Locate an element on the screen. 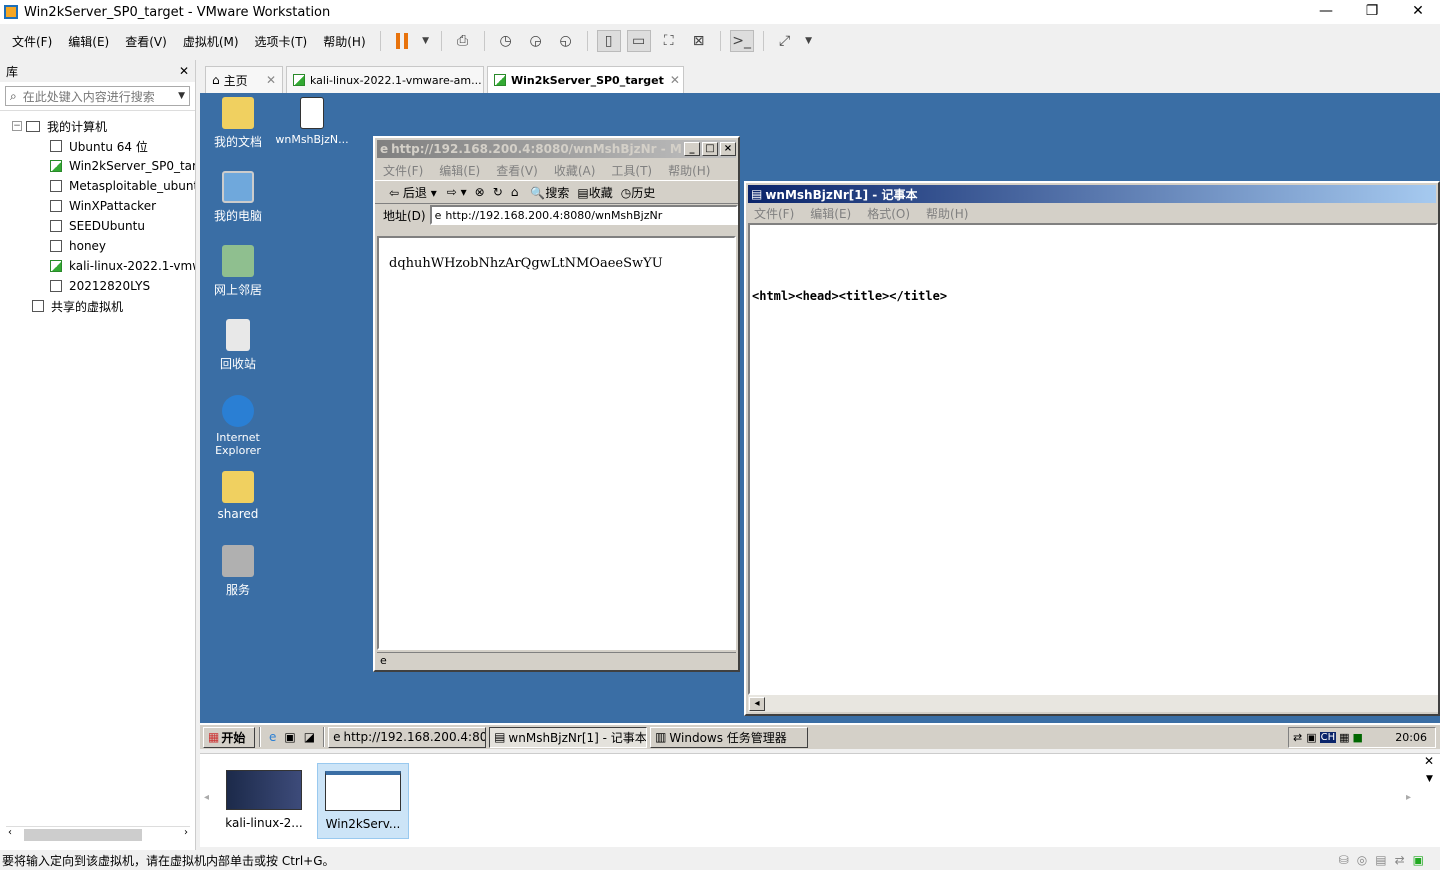 The width and height of the screenshot is (1440, 870). home-icon: ⌂ is located at coordinates (515, 192).